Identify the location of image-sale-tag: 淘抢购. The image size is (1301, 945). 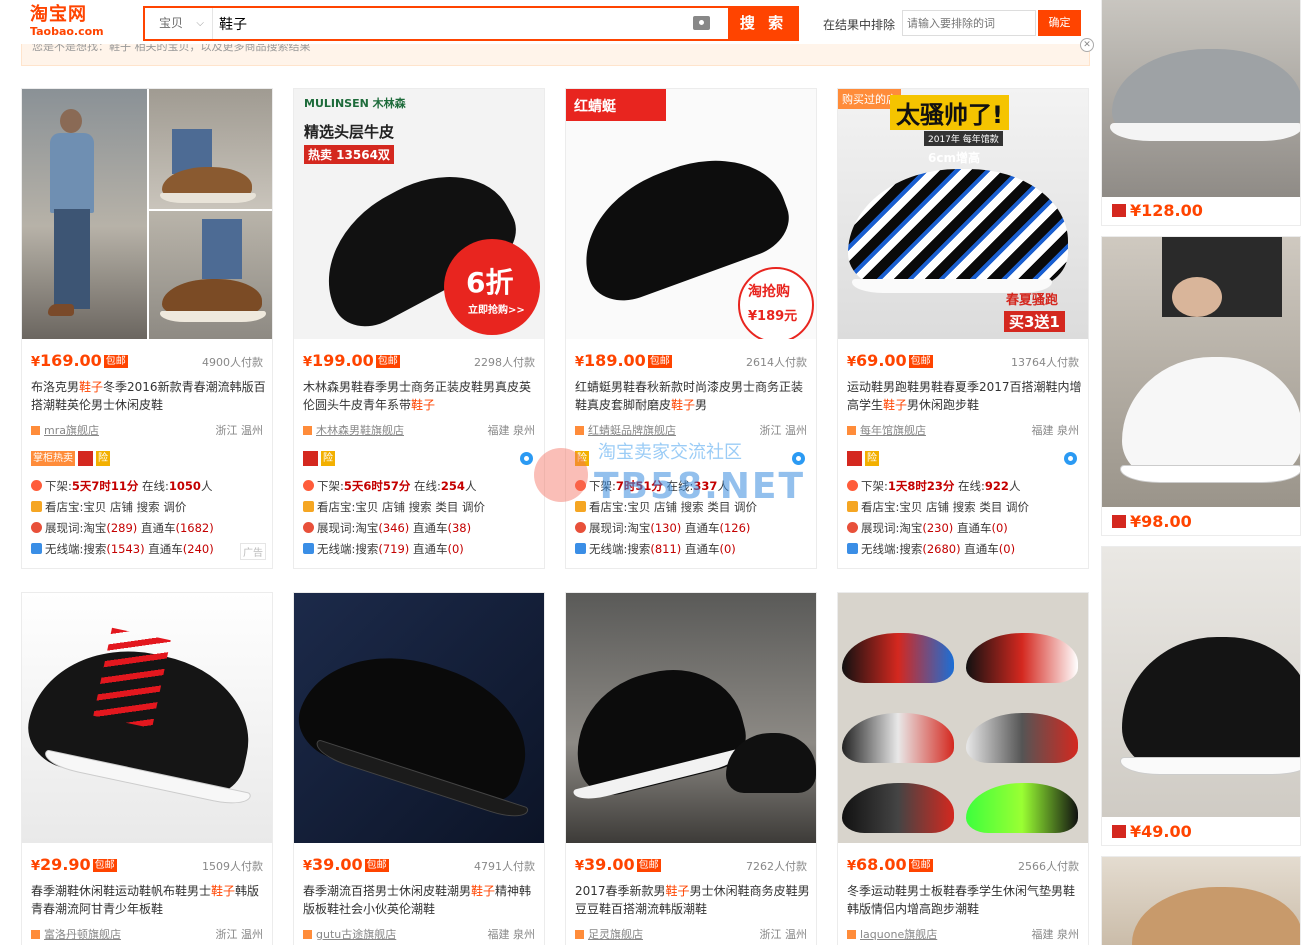
(769, 292).